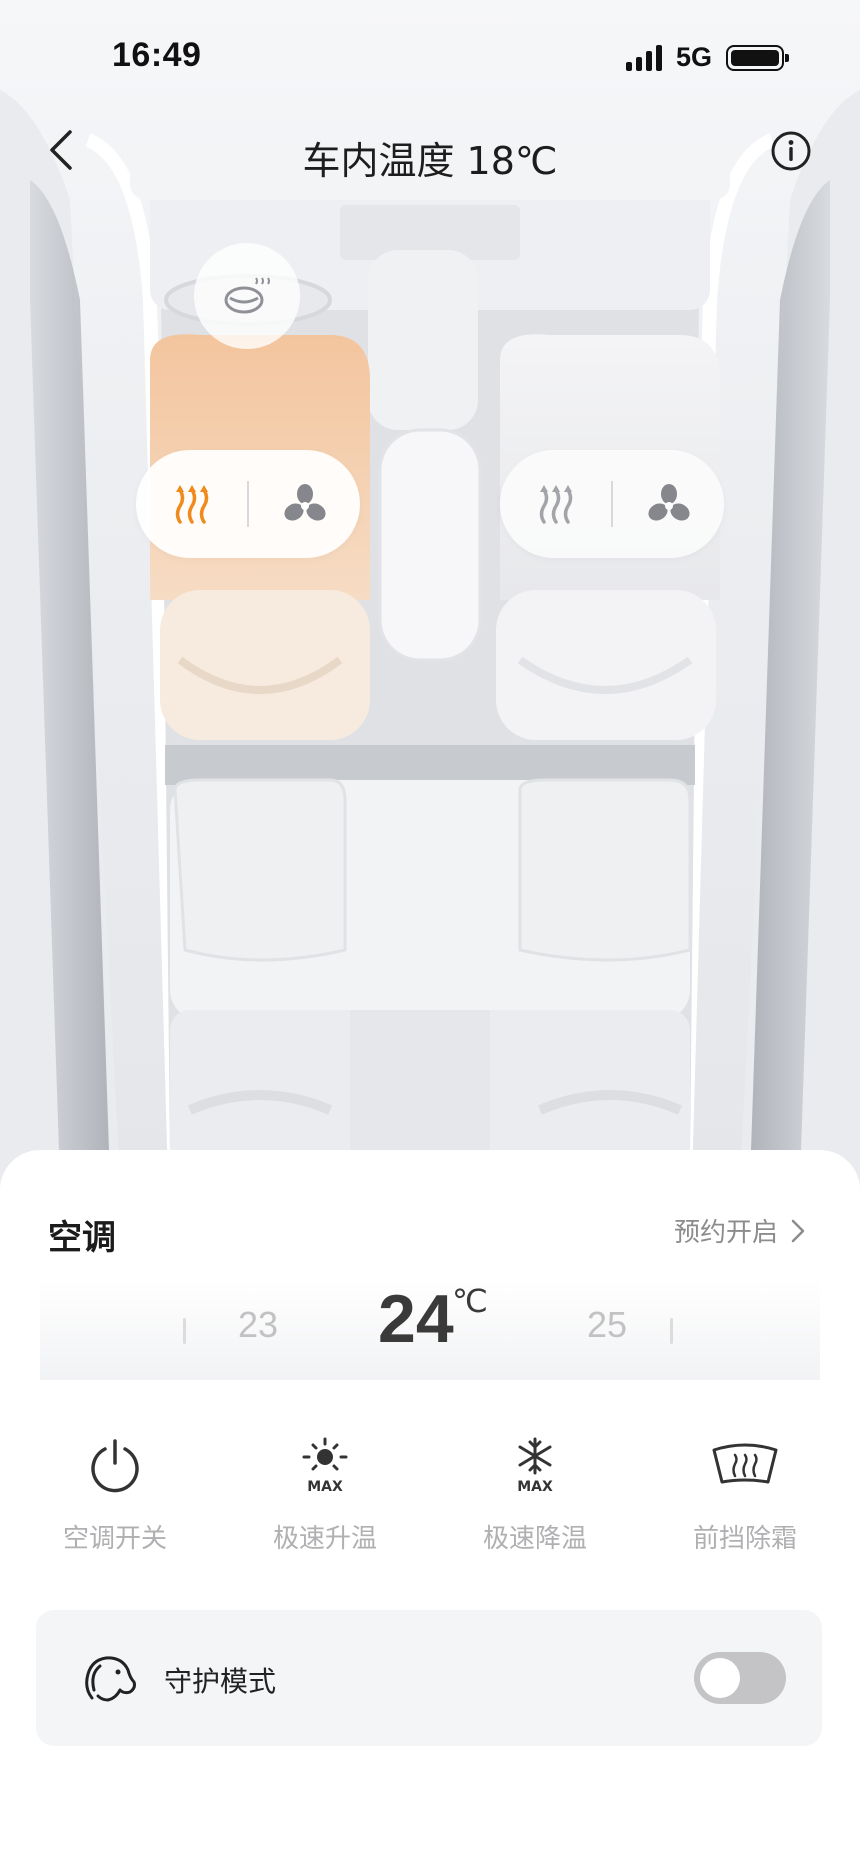 The image size is (860, 1864). What do you see at coordinates (115, 1466) in the screenshot?
I see `power-icon` at bounding box center [115, 1466].